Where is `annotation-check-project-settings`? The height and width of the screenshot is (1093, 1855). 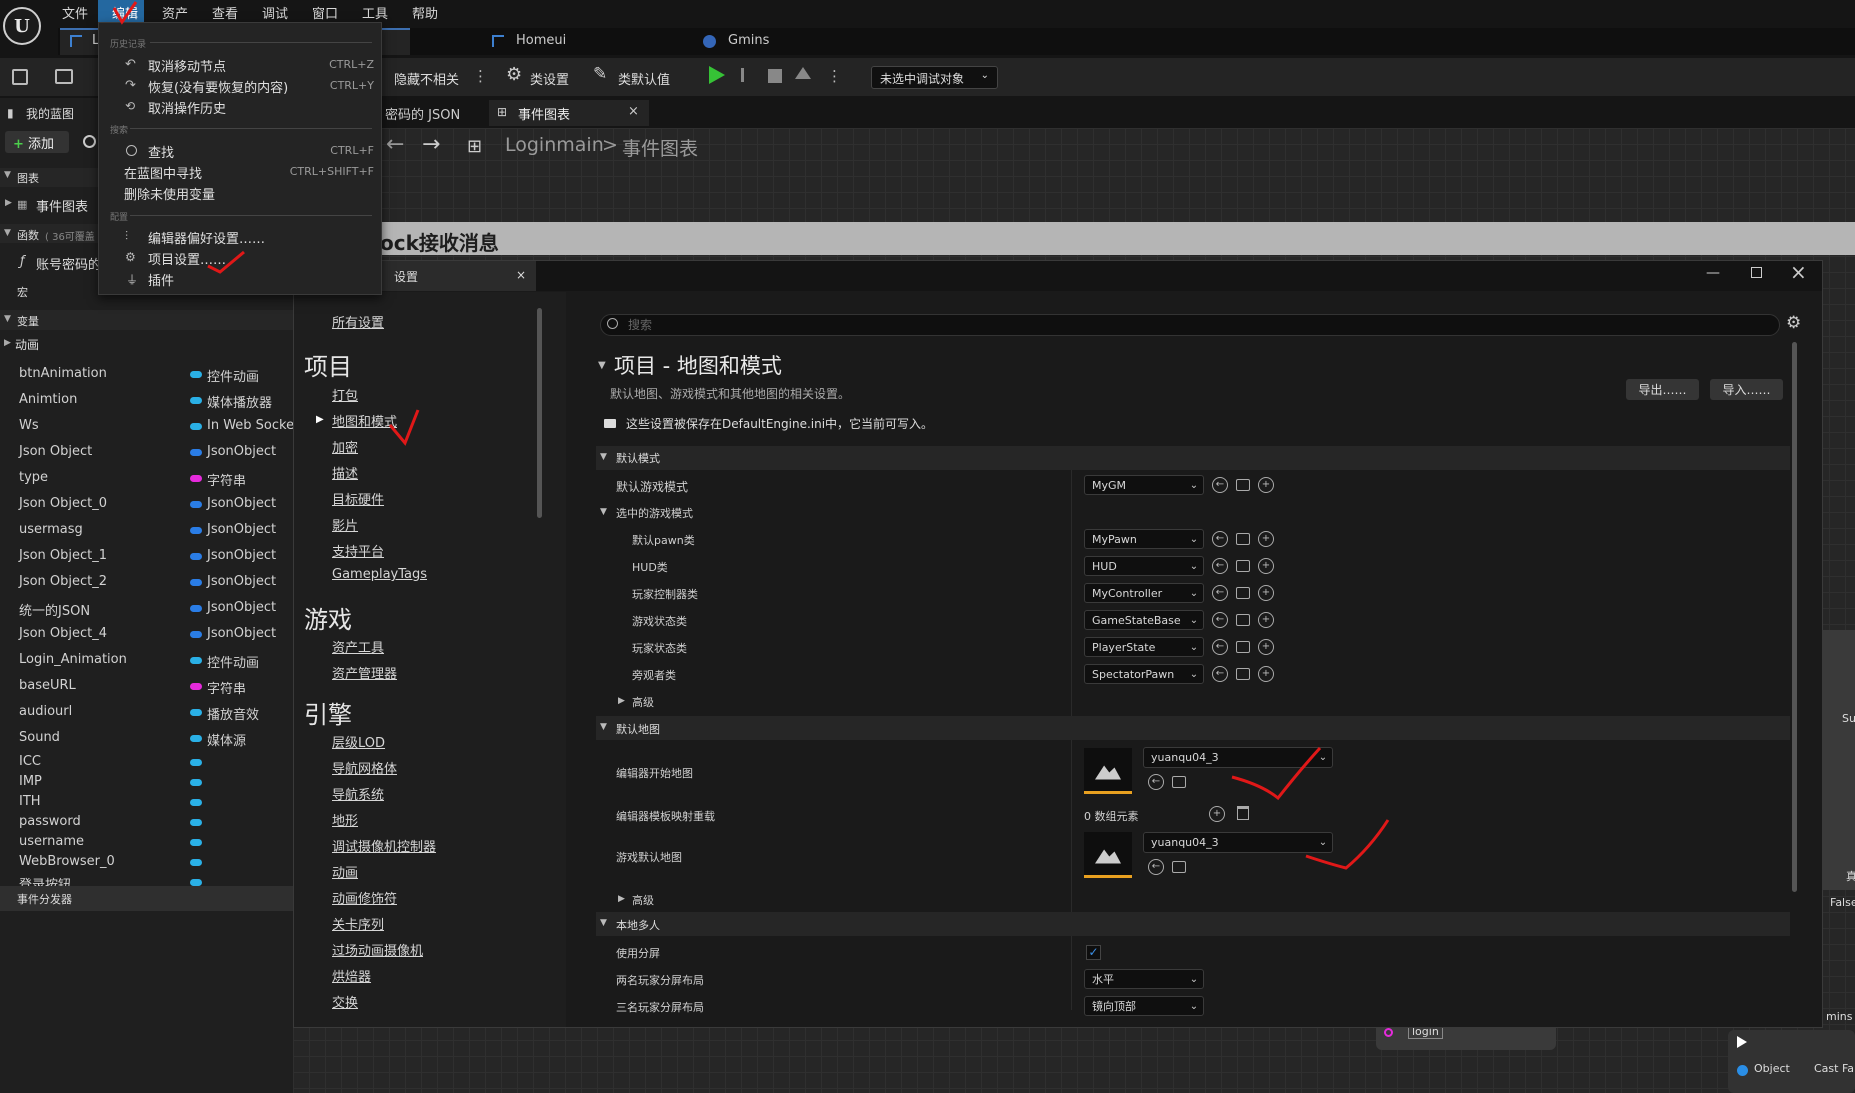 annotation-check-project-settings is located at coordinates (226, 262).